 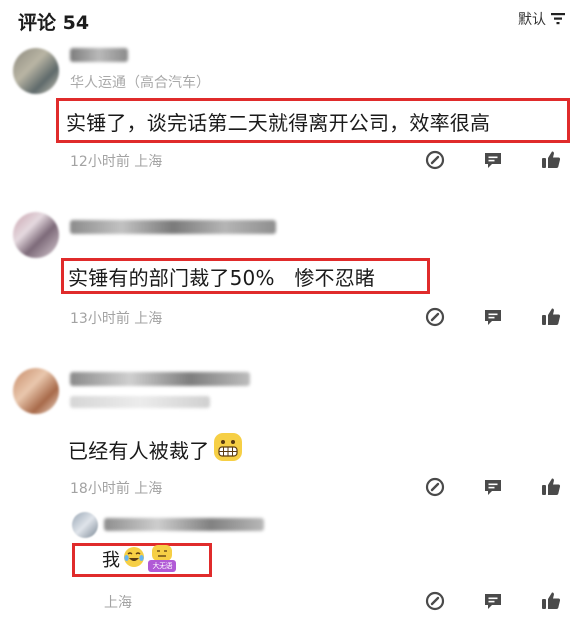 I want to click on grinning-emoji, so click(x=228, y=449).